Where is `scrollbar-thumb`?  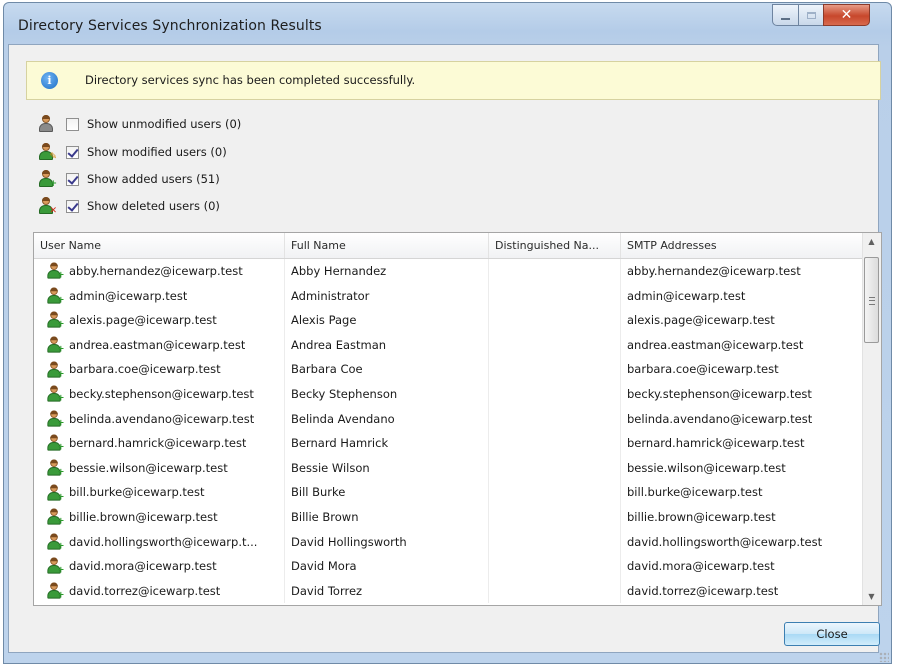 scrollbar-thumb is located at coordinates (871, 300).